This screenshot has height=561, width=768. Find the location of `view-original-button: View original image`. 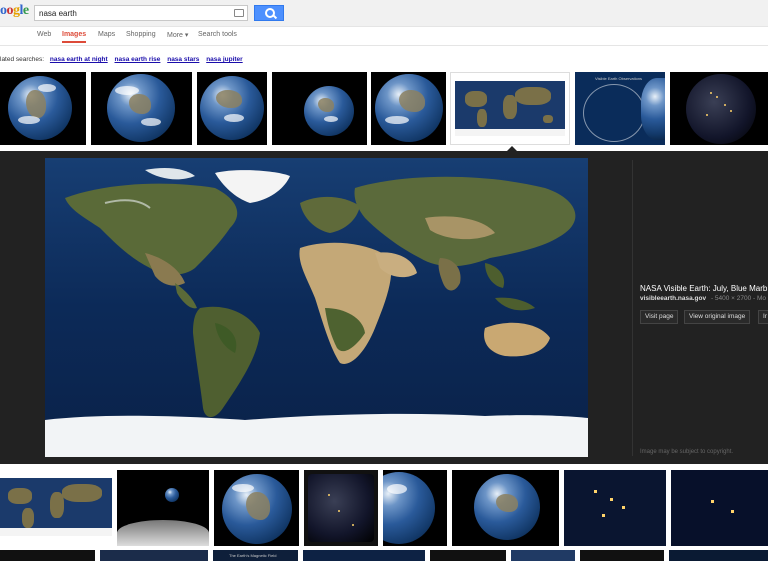

view-original-button: View original image is located at coordinates (717, 317).